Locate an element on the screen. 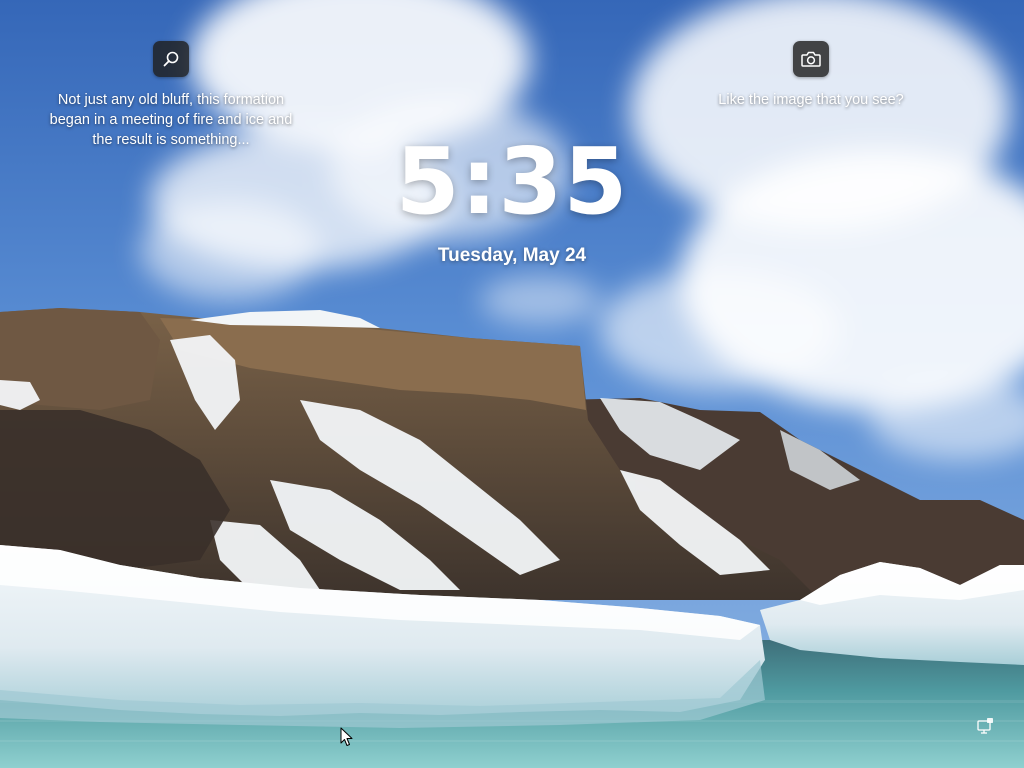  mouse-cursor-icon is located at coordinates (346, 736).